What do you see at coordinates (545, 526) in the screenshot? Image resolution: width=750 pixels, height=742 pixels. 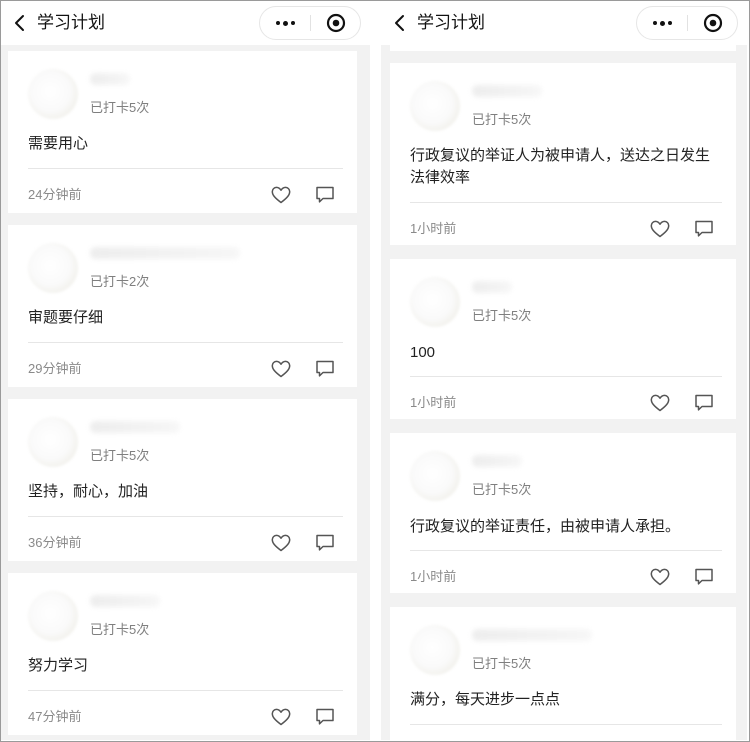 I see `post-content: 行政复议的举证责任，由被申请人承担。` at bounding box center [545, 526].